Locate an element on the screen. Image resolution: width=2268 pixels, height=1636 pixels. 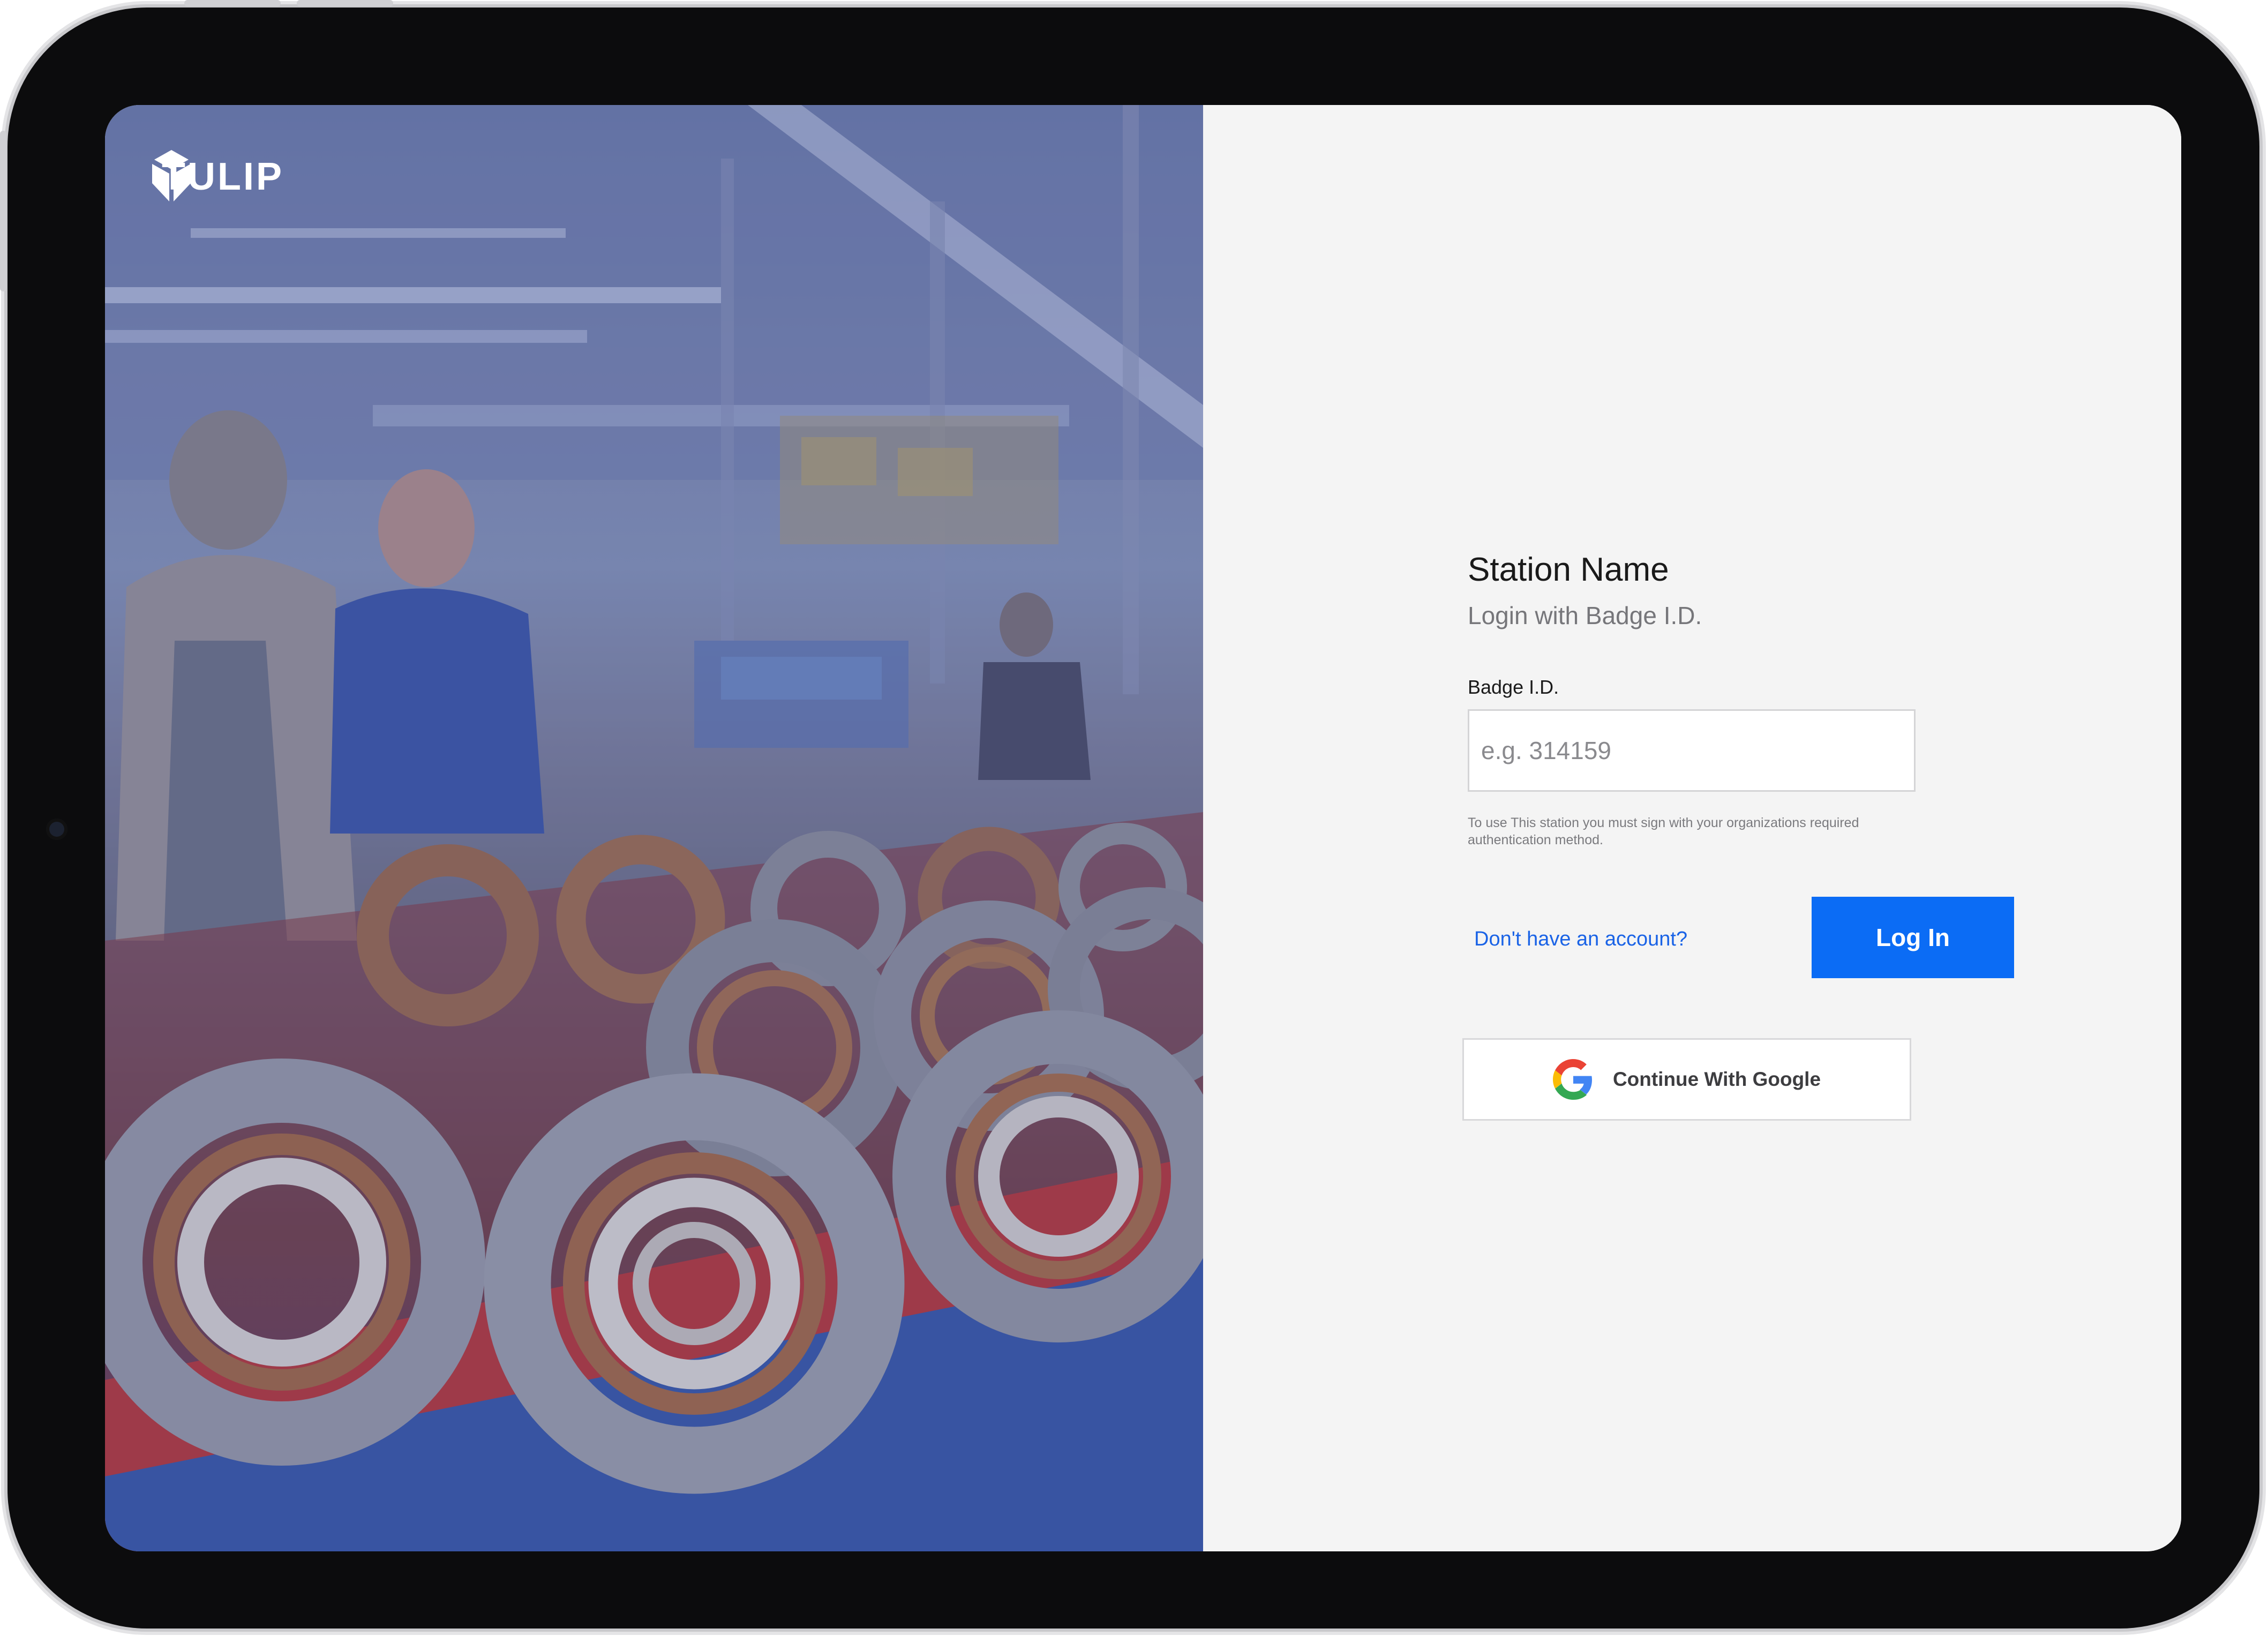
google-icon is located at coordinates (1572, 1079).